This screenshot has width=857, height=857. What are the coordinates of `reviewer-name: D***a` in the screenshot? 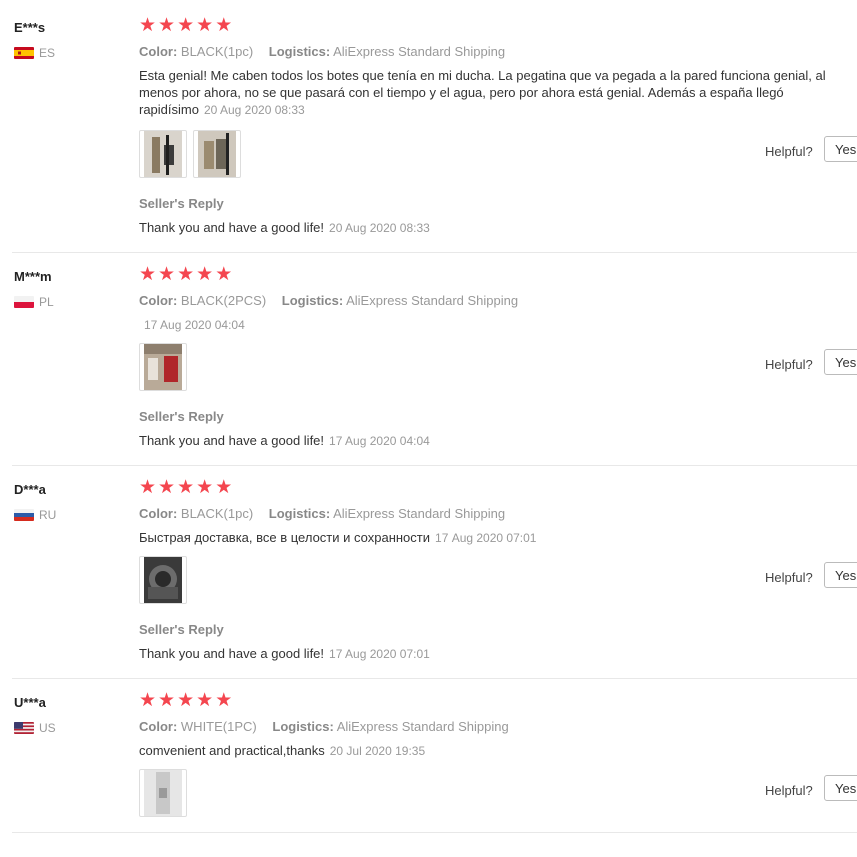 It's located at (30, 489).